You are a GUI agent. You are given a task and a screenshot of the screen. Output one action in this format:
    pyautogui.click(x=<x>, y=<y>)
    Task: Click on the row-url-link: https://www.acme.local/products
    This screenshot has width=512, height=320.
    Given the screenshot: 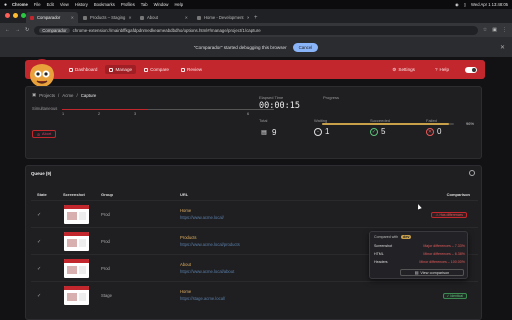 What is the action you would take?
    pyautogui.click(x=210, y=244)
    